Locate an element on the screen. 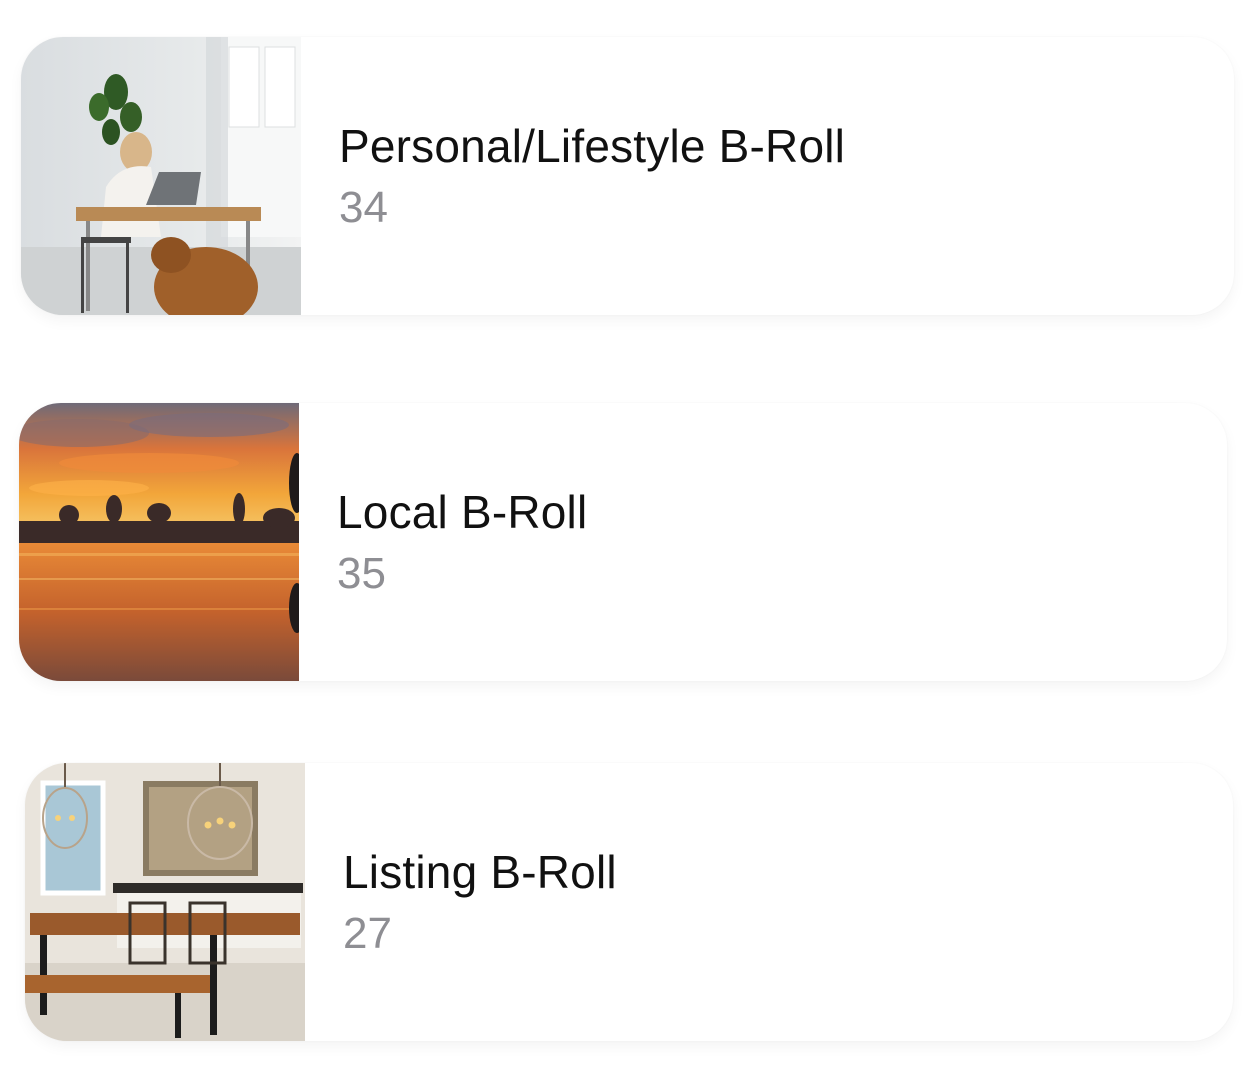 The image size is (1254, 1085). album-thumbnail-sunset-waterfront is located at coordinates (159, 542).